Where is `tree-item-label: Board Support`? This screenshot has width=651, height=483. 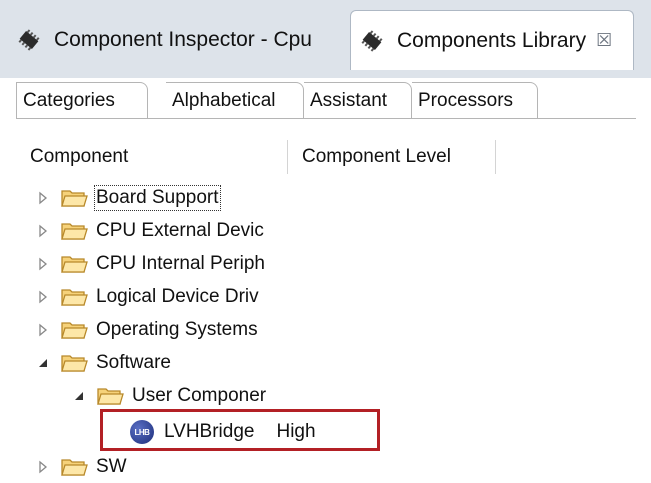 tree-item-label: Board Support is located at coordinates (157, 198).